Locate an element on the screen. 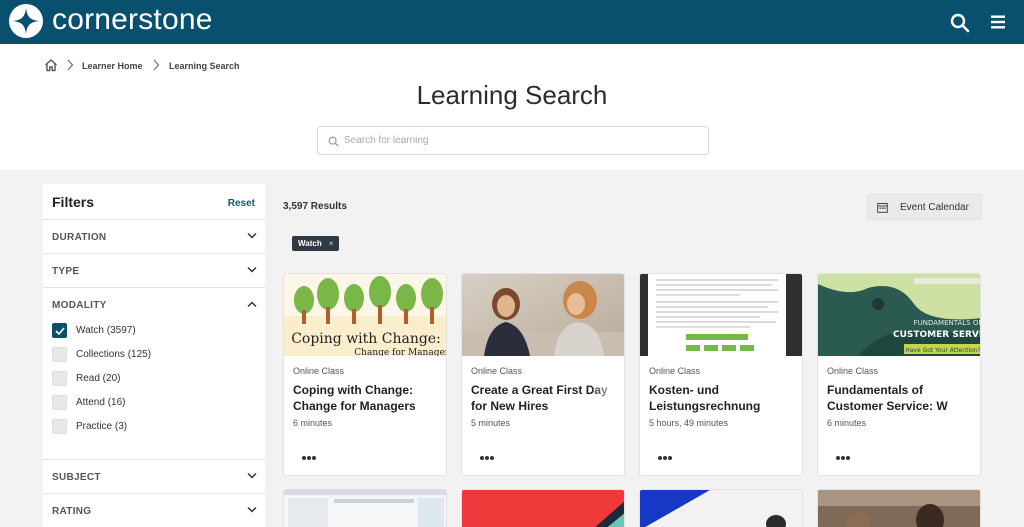  filters-title: Filters is located at coordinates (73, 202).